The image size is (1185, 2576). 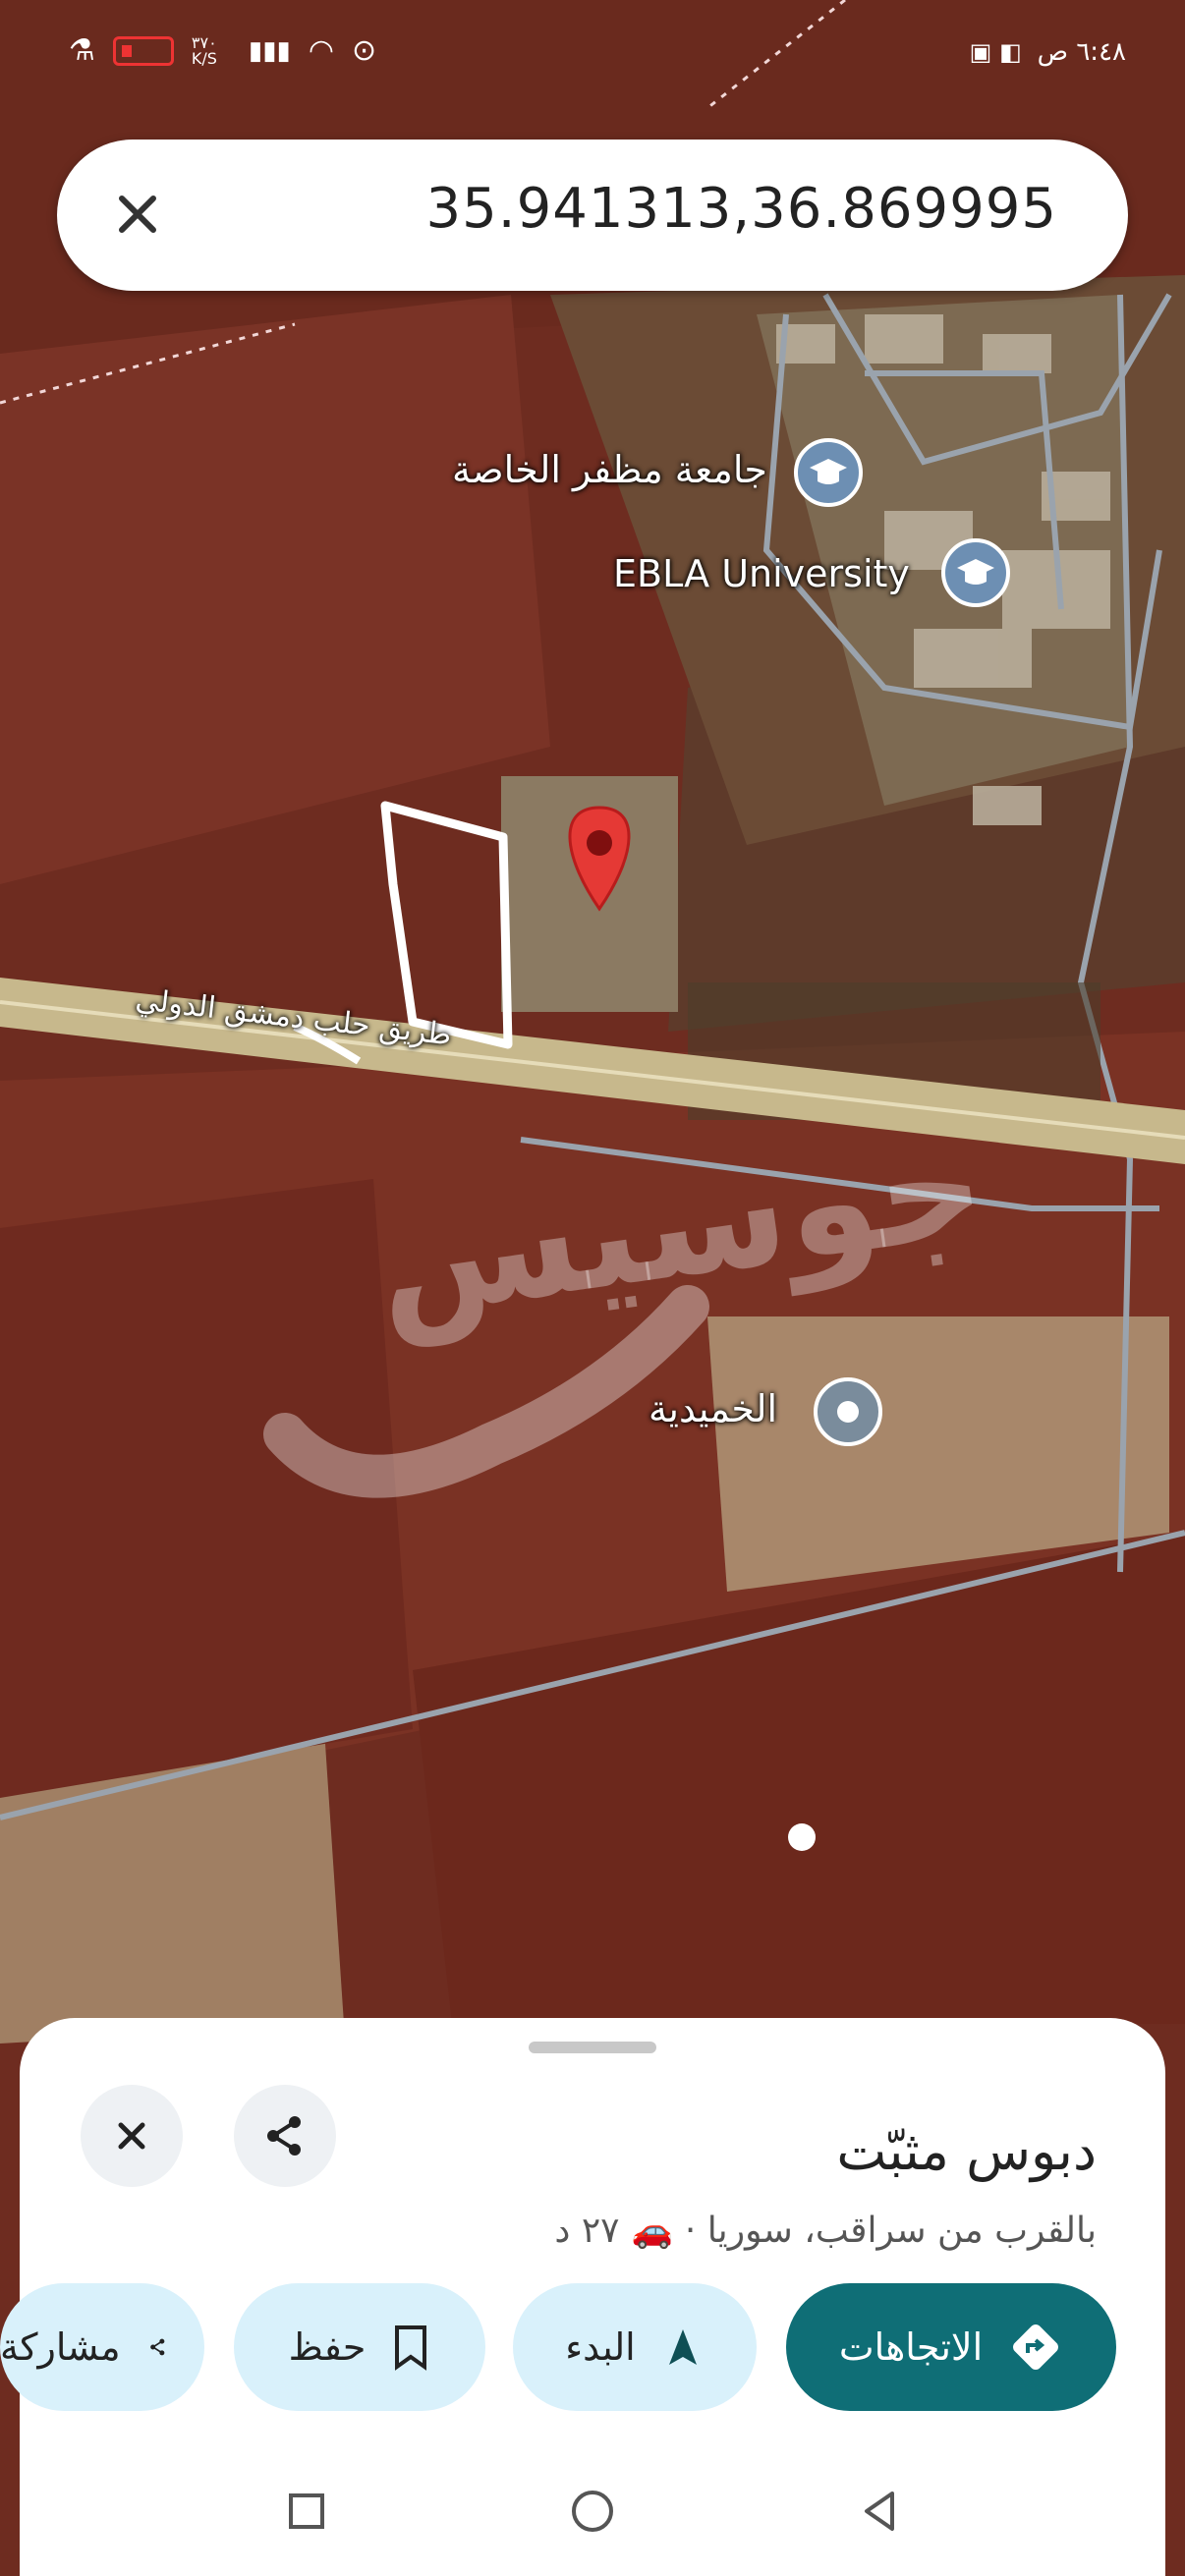 What do you see at coordinates (911, 2347) in the screenshot?
I see `directions-label: الاتجاهات` at bounding box center [911, 2347].